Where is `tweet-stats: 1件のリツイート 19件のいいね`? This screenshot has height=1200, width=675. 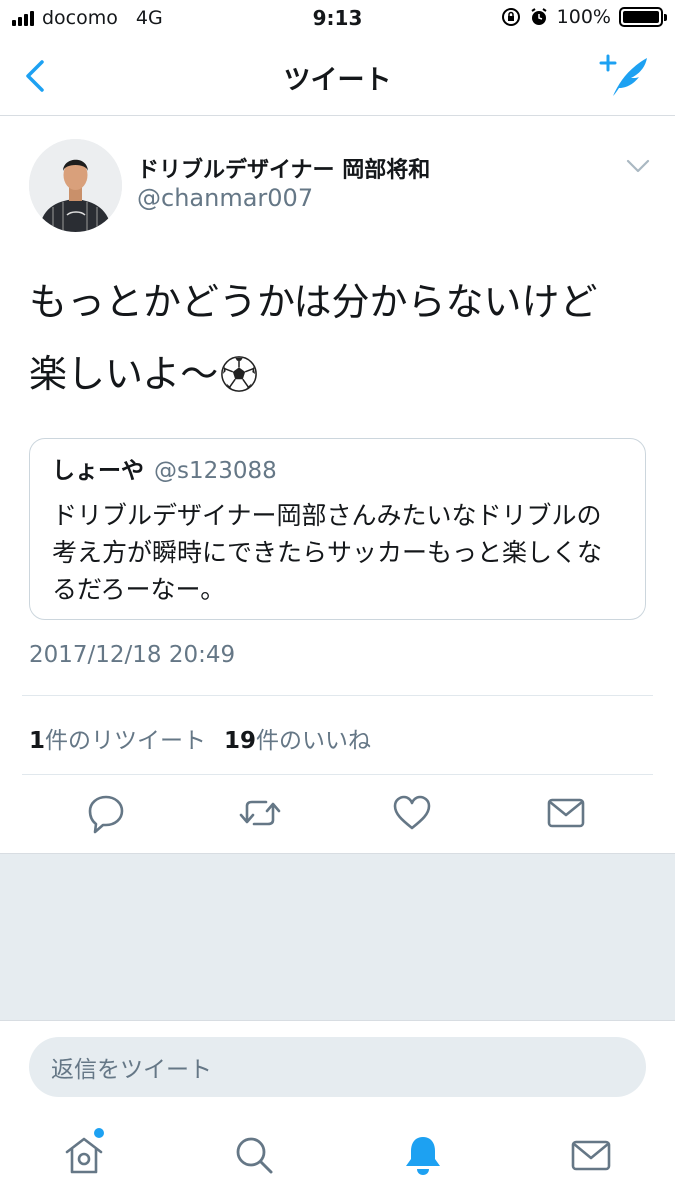 tweet-stats: 1件のリツイート 19件のいいね is located at coordinates (200, 738).